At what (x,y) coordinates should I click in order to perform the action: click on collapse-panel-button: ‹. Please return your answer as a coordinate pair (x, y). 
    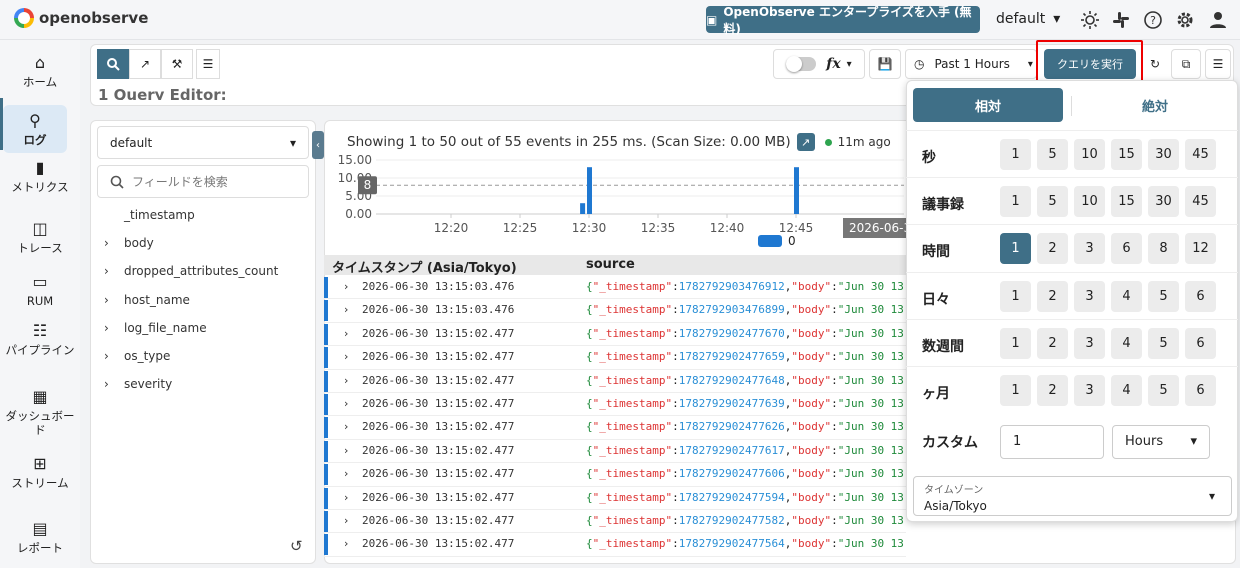
    Looking at the image, I should click on (318, 145).